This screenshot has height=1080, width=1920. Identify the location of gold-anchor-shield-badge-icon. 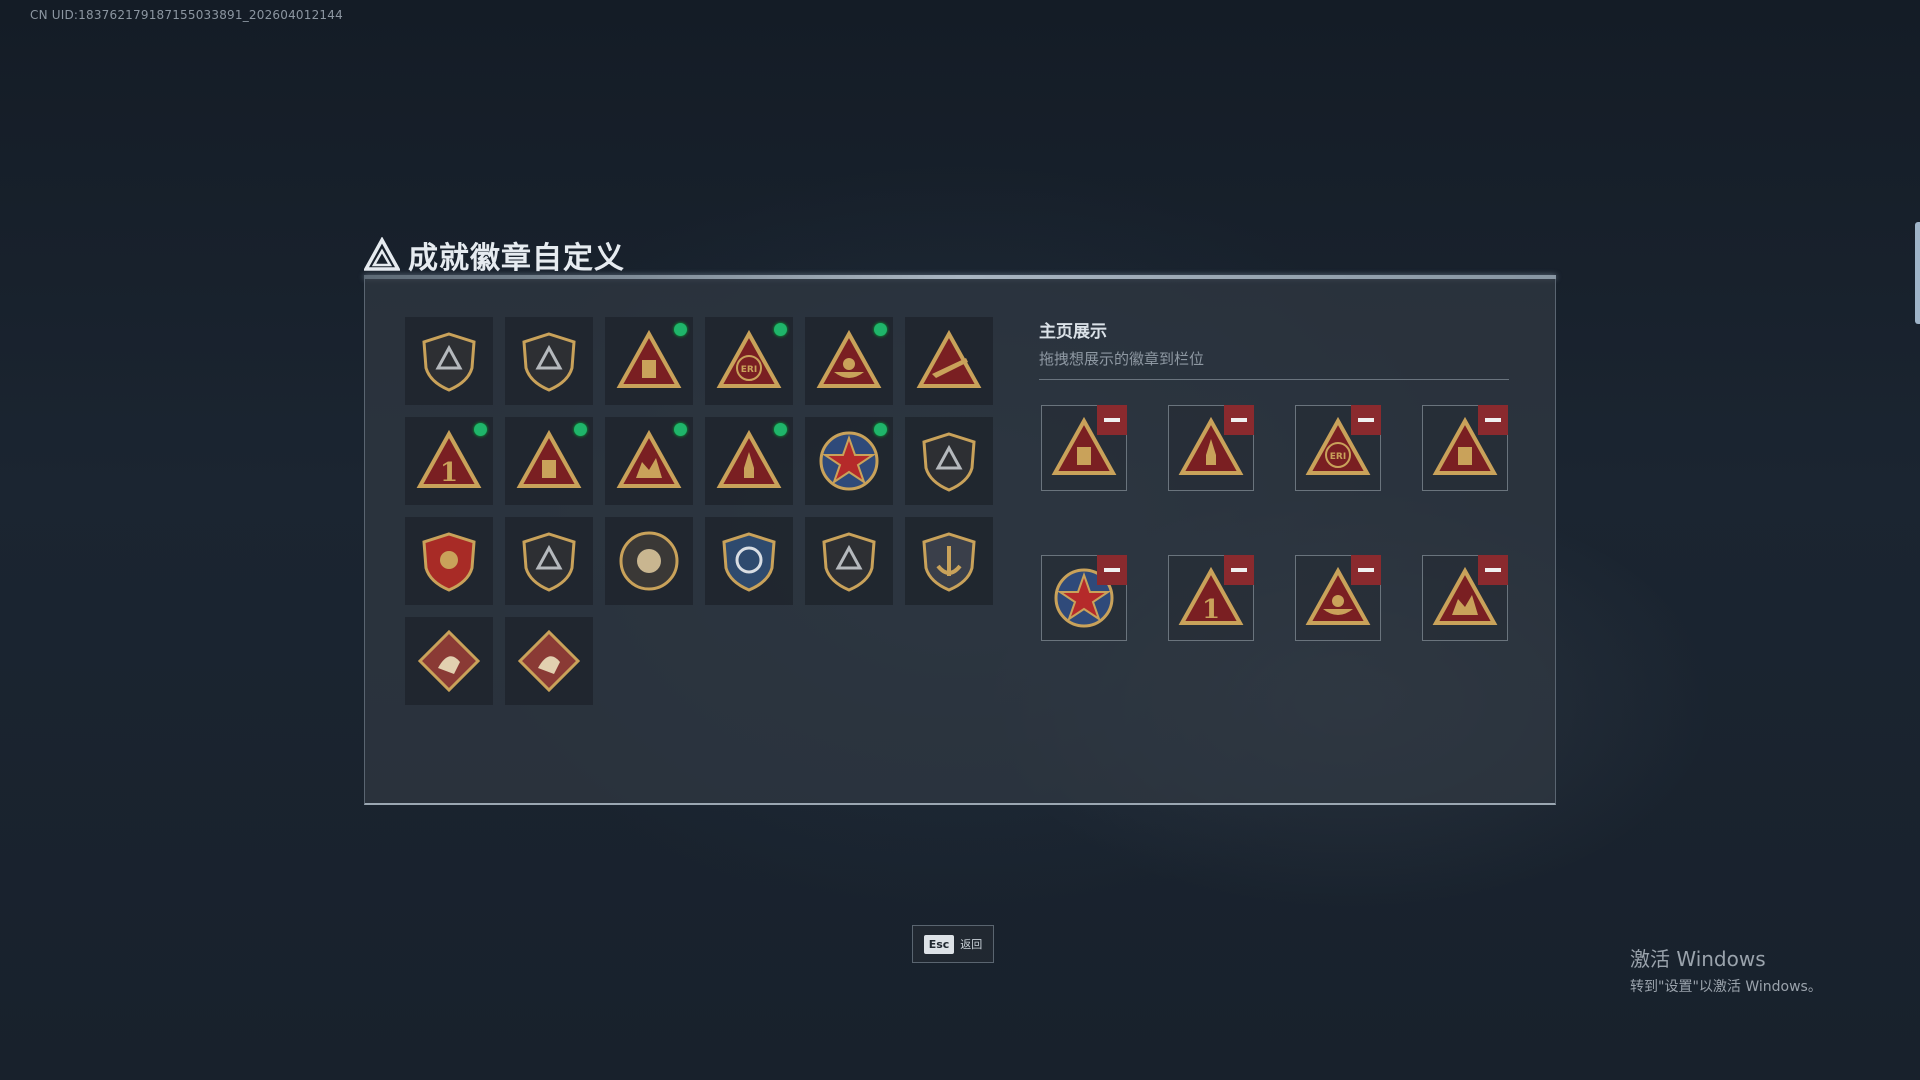
(949, 562).